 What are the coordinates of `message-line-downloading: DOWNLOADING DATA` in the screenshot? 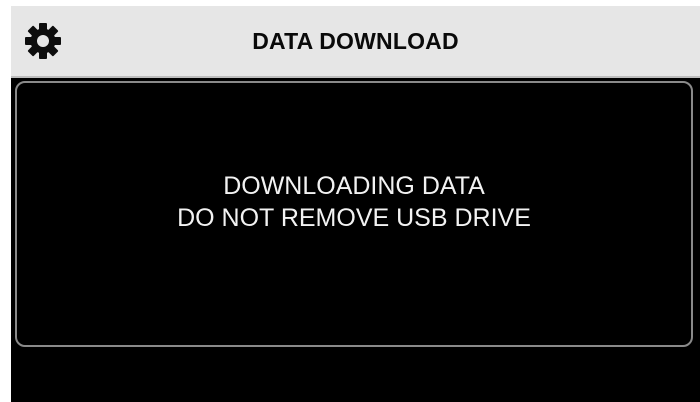 It's located at (354, 186).